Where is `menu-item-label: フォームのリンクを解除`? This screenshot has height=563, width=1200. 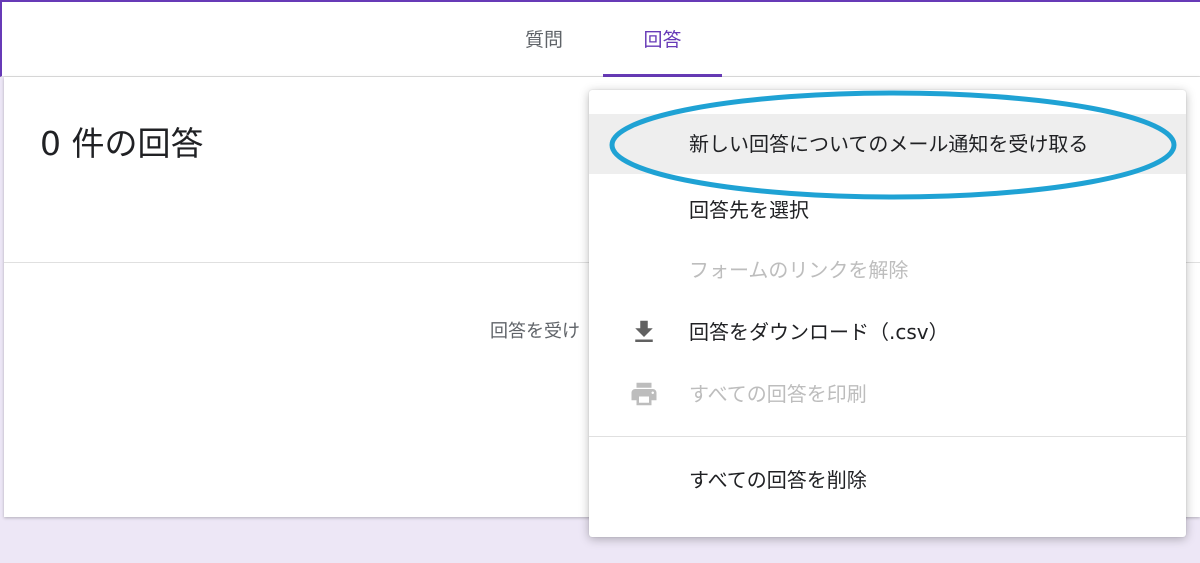 menu-item-label: フォームのリンクを解除 is located at coordinates (799, 270).